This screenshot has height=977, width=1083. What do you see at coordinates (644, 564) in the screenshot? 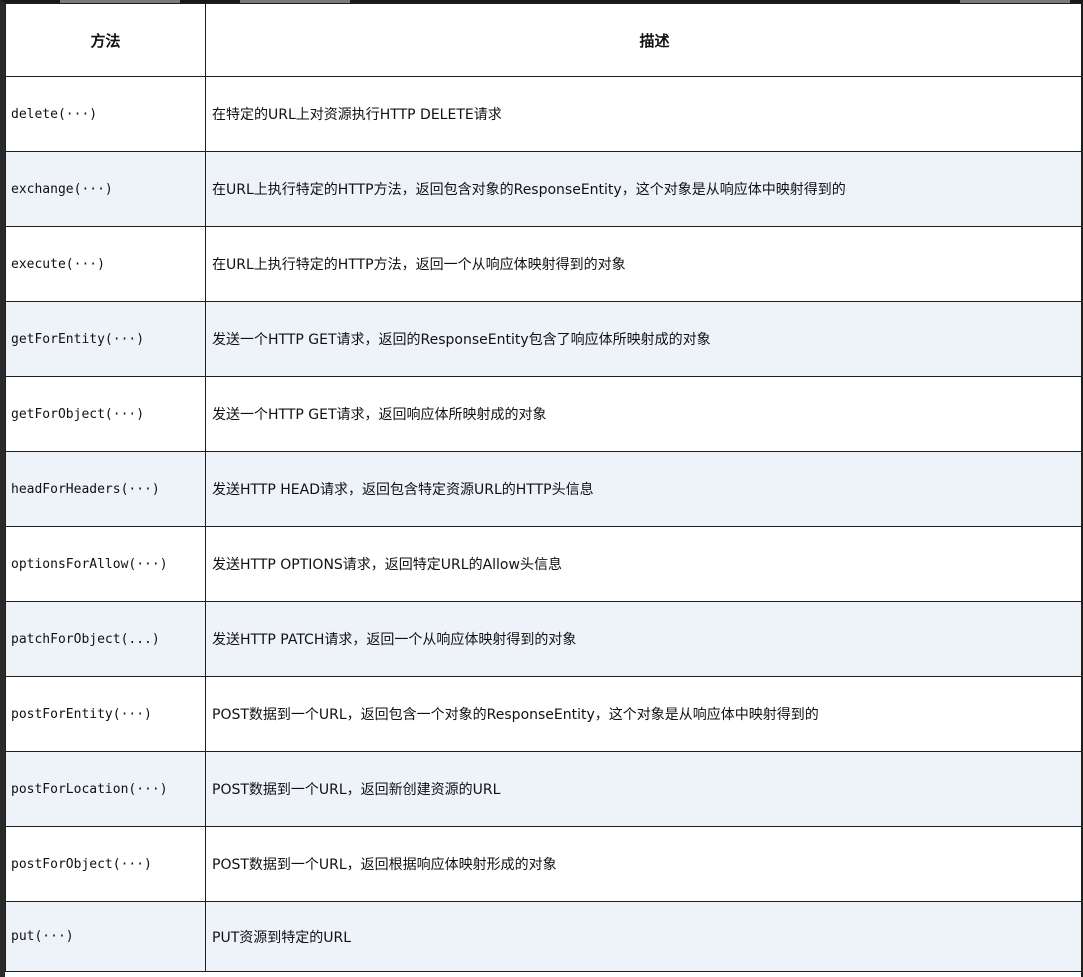
I see `description-cell: 发送HTTP OPTIONS请求，返回特定URL的Allow头信息` at bounding box center [644, 564].